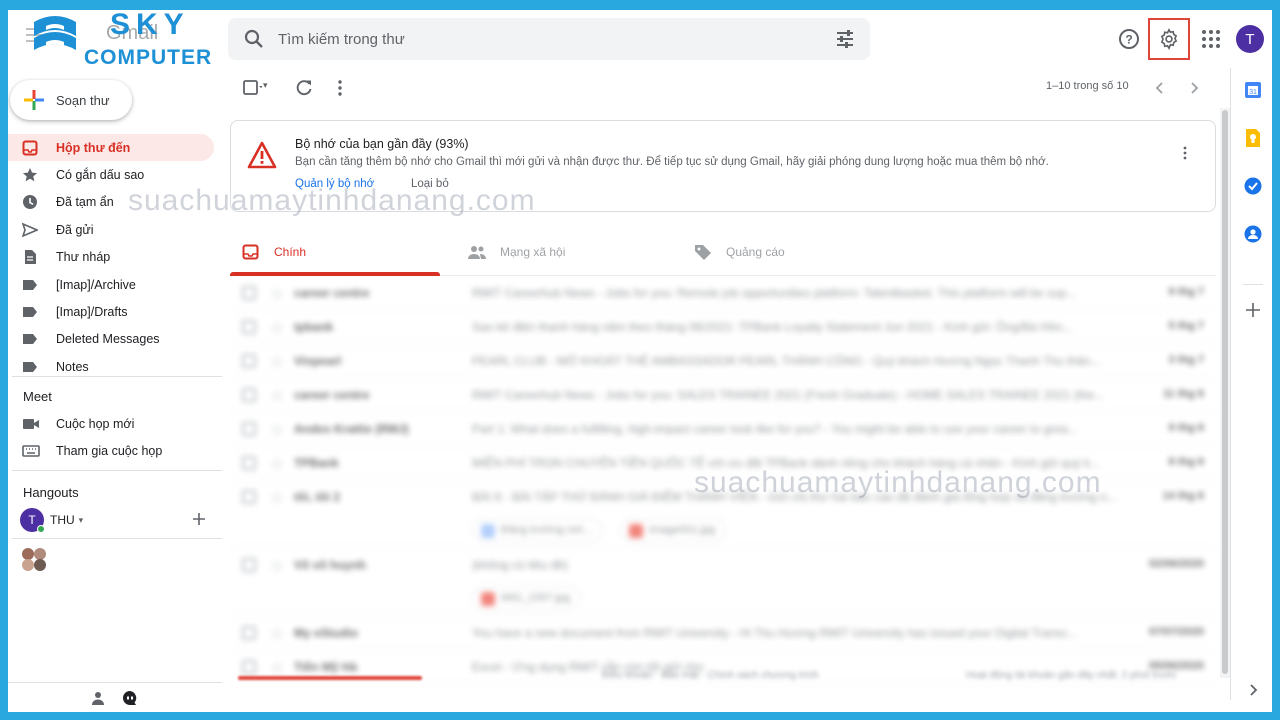 Image resolution: width=1280 pixels, height=720 pixels. I want to click on chevron-left-icon, so click(1160, 88).